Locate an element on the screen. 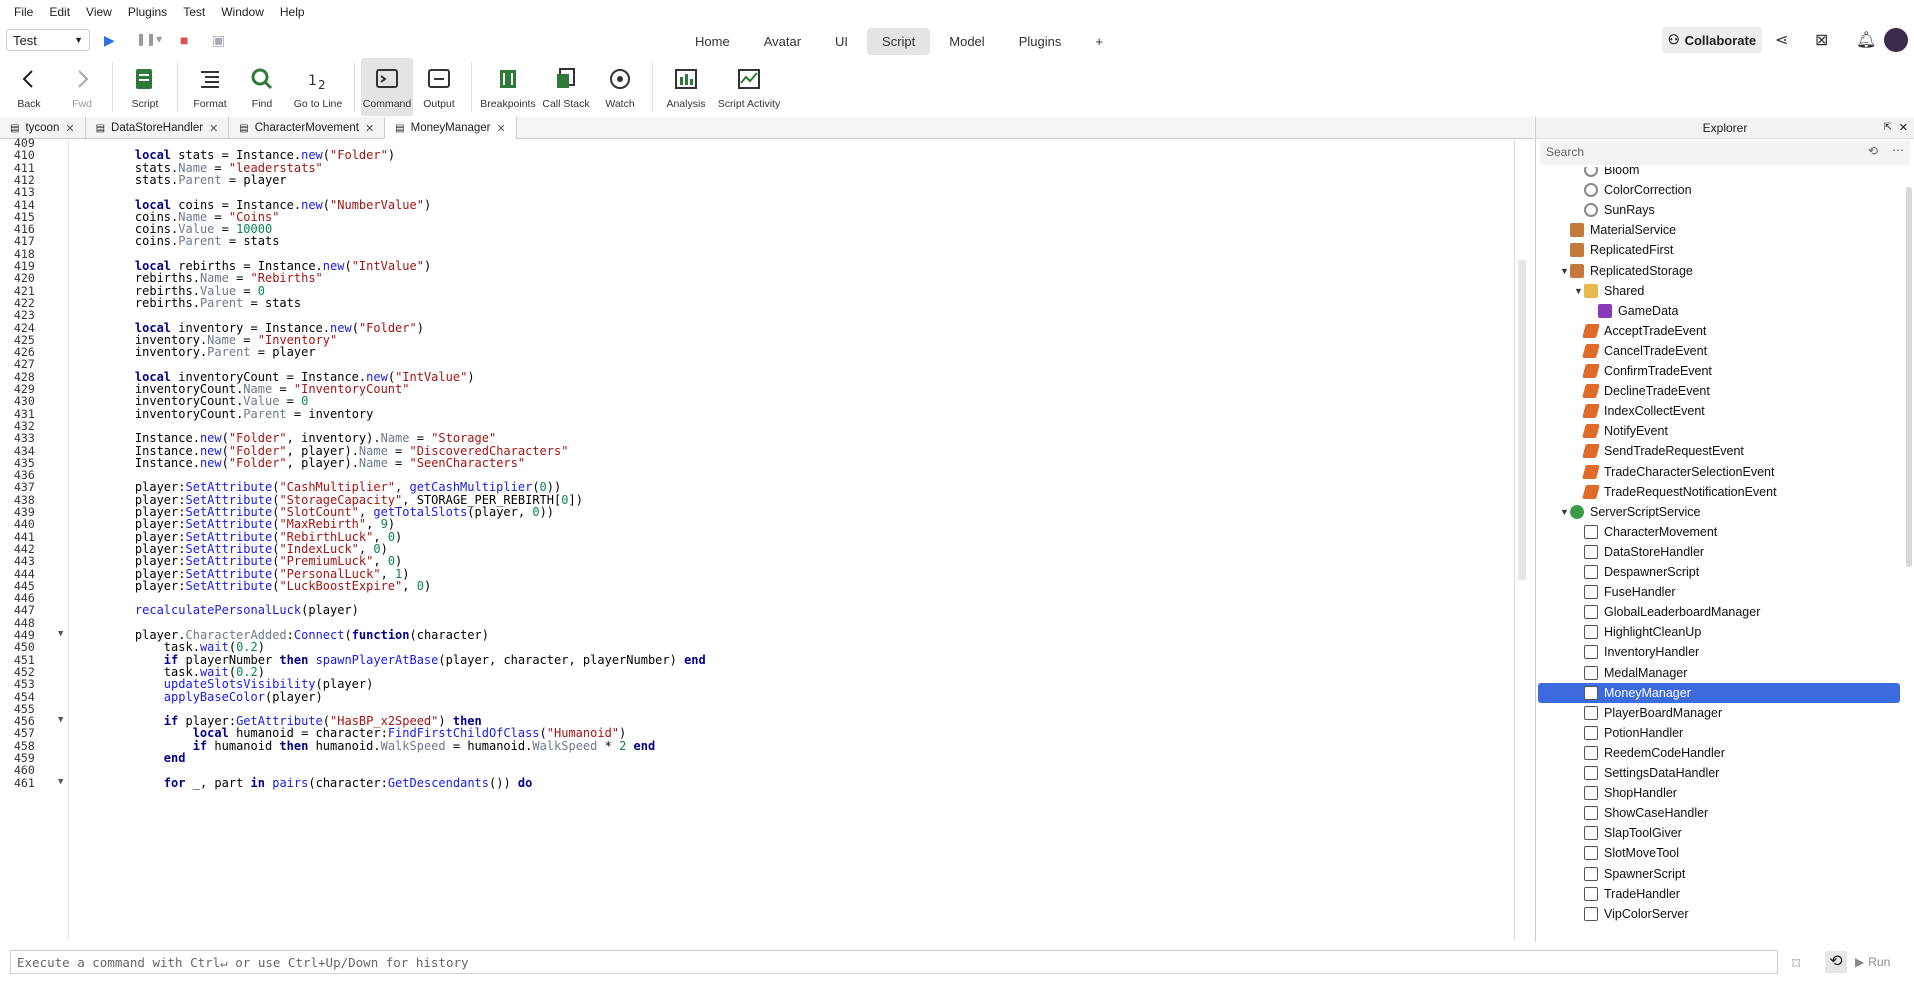  tree-item-declinetradeevent: DeclineTradeEvent is located at coordinates (1646, 391).